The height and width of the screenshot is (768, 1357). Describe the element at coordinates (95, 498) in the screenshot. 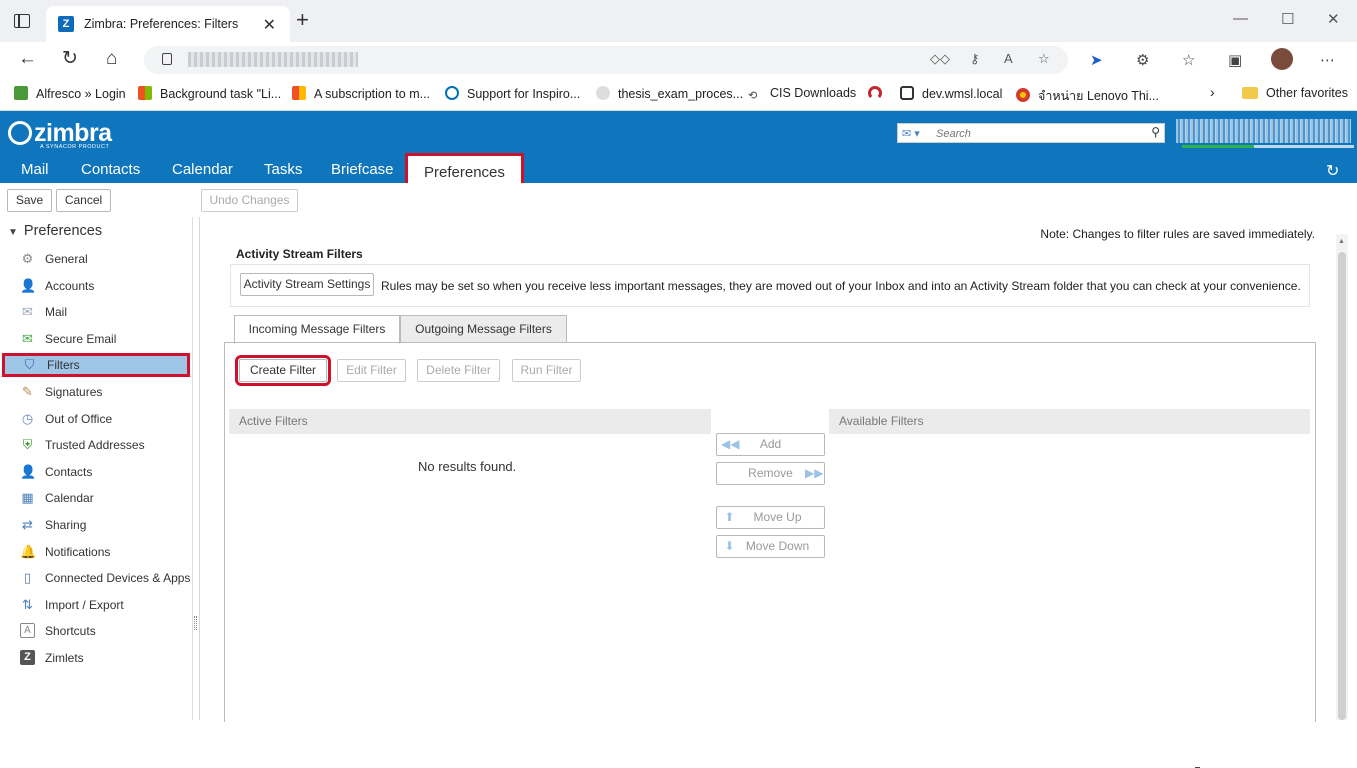

I see `sidebar-item-calendar: ▦ Calendar` at that location.